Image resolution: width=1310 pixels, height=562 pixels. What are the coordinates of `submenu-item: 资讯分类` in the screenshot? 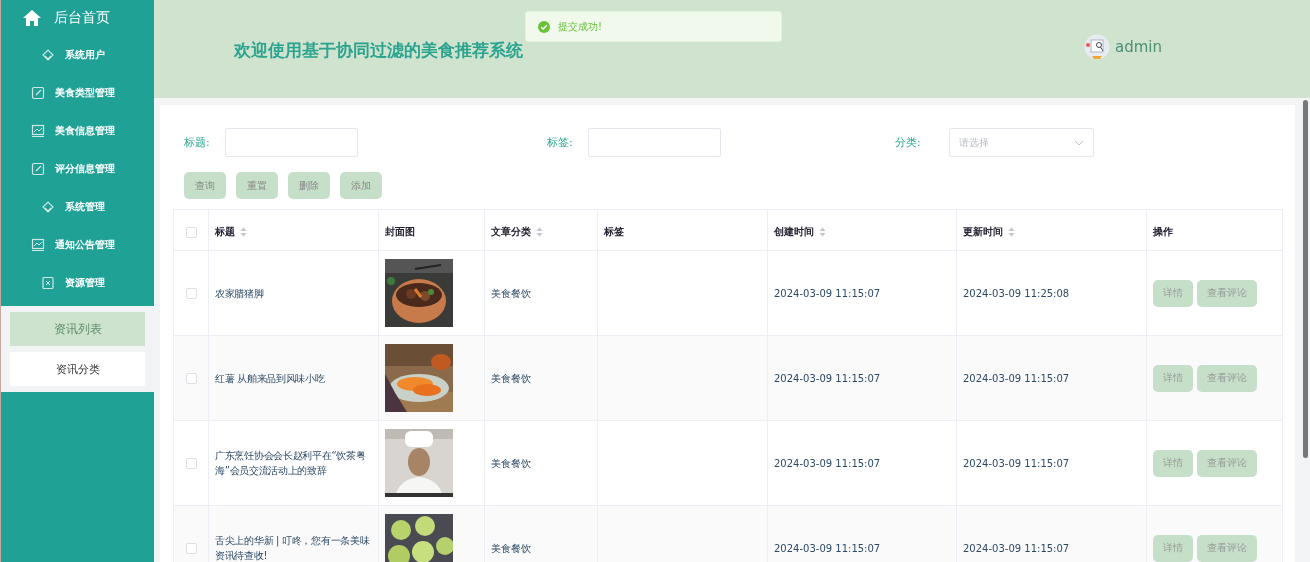 It's located at (77, 369).